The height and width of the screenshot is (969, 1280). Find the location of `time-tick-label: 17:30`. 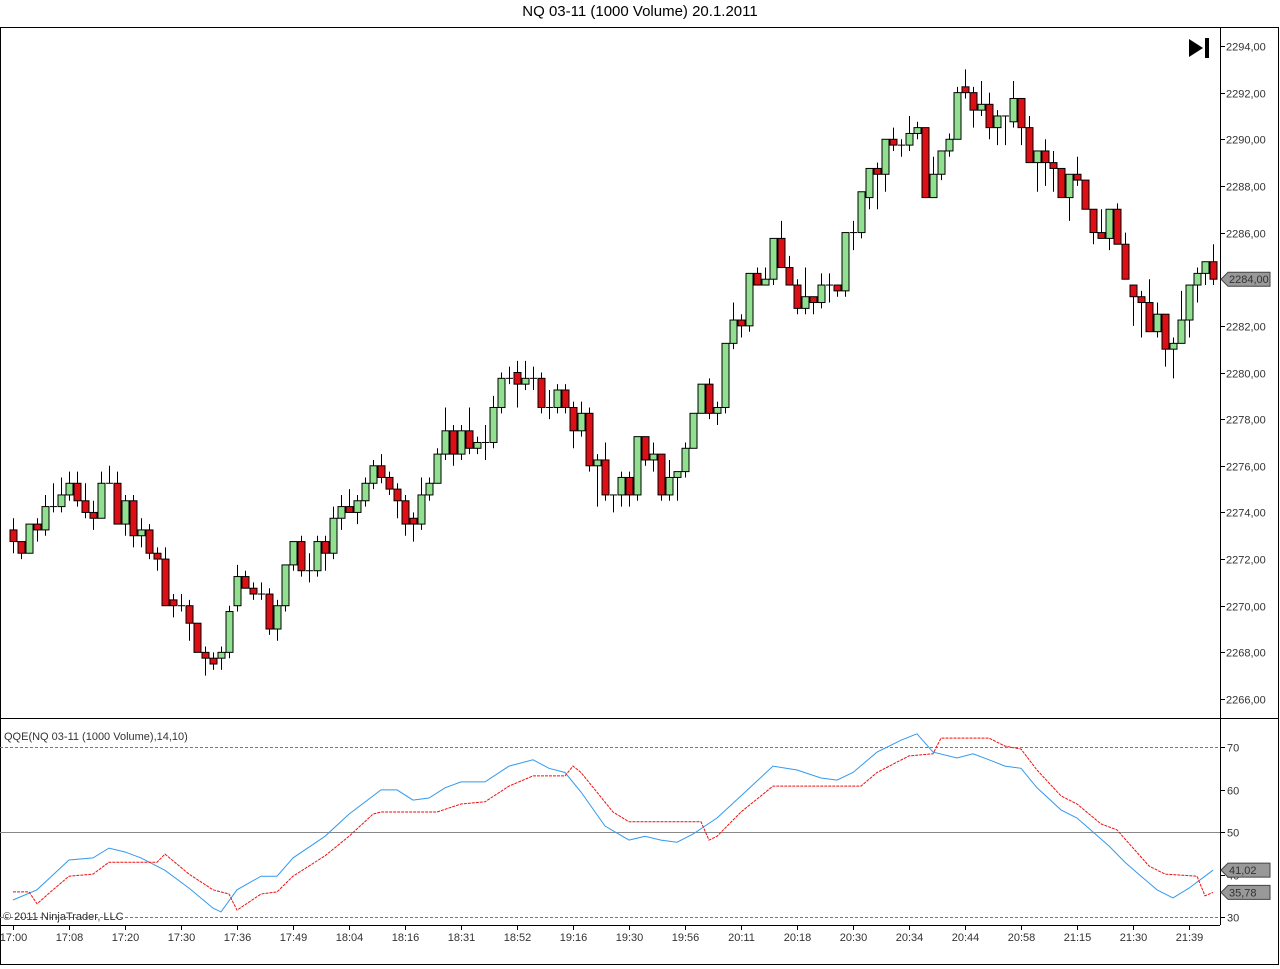

time-tick-label: 17:30 is located at coordinates (182, 938).